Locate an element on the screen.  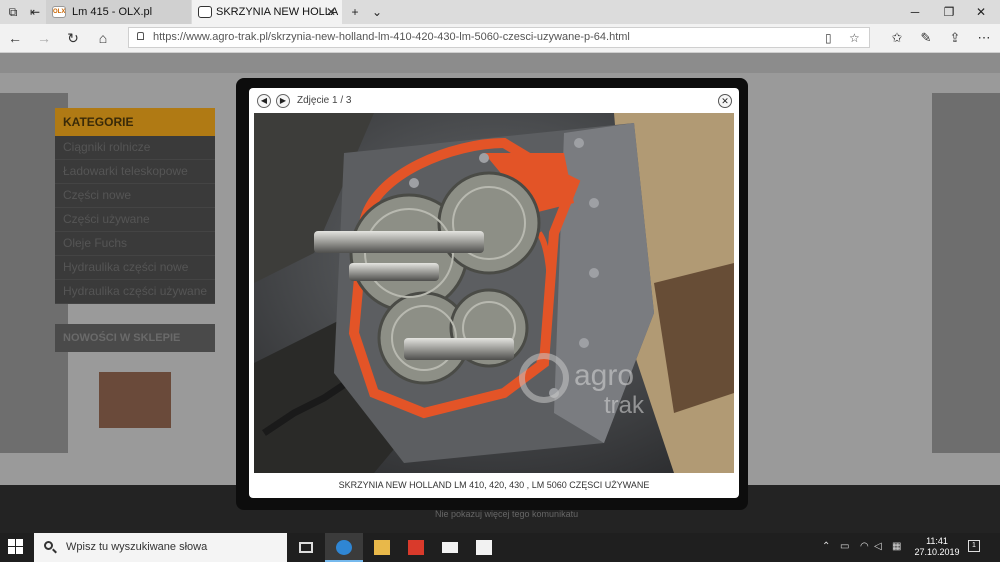
forward-icon: → is located at coordinates (44, 38).